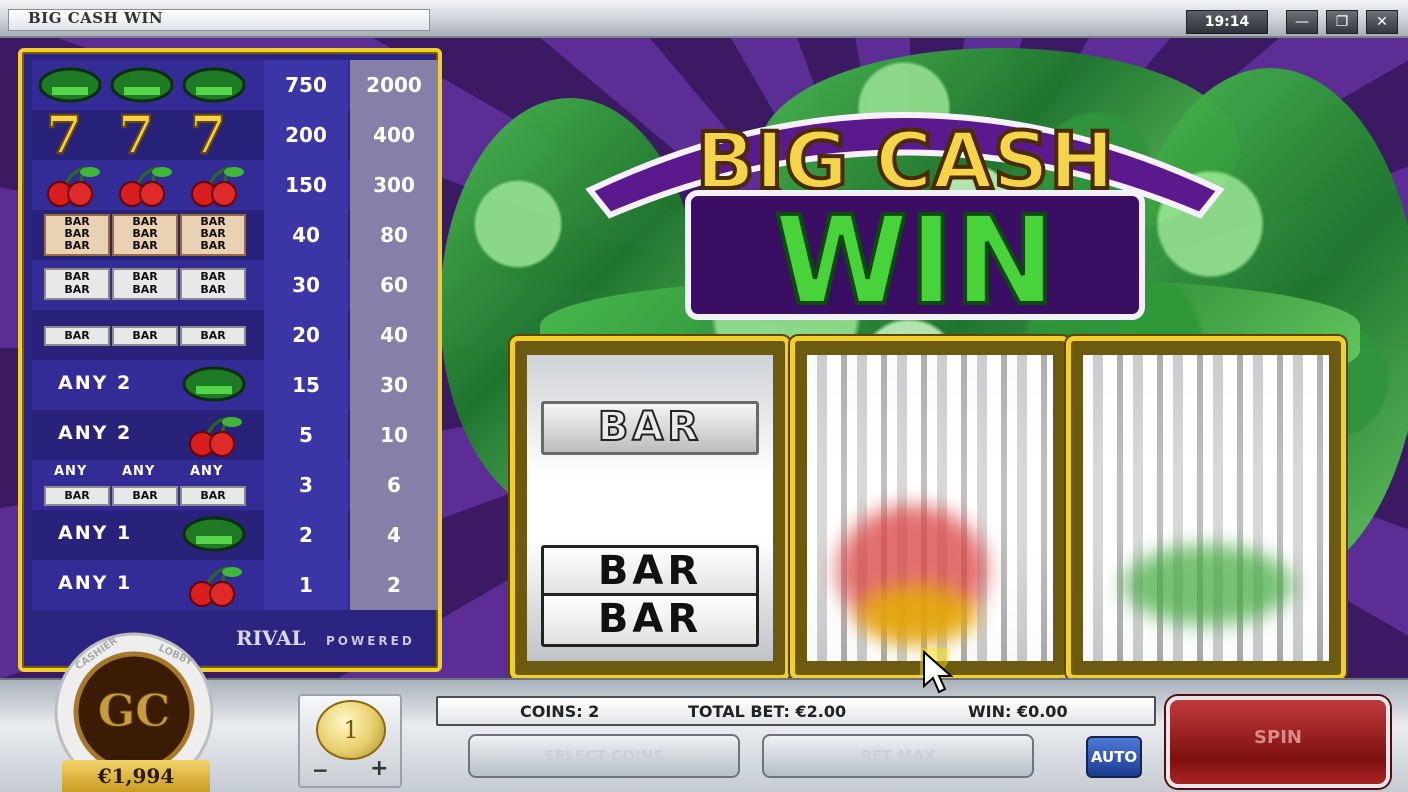 Image resolution: width=1408 pixels, height=792 pixels. I want to click on payout-2-coins: 400, so click(394, 135).